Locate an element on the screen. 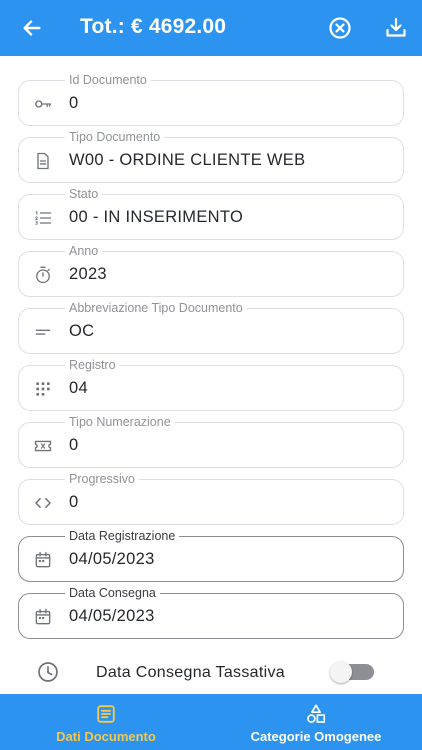 Image resolution: width=422 pixels, height=750 pixels. nav-label: Dati Documento is located at coordinates (106, 736).